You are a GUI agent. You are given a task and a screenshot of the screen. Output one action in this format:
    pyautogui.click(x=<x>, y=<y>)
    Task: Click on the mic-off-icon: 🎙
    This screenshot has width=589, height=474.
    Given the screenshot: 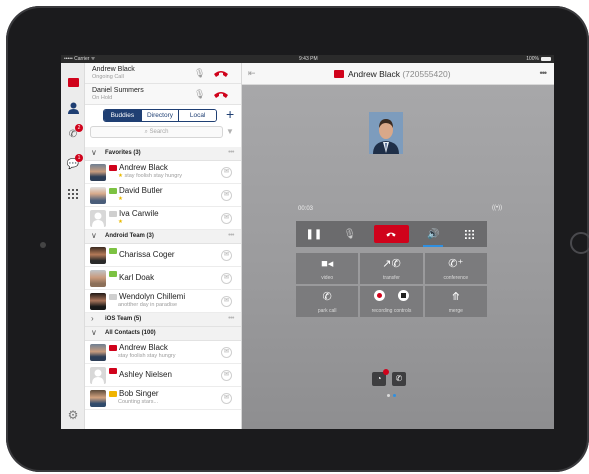 What is the action you would take?
    pyautogui.click(x=350, y=234)
    